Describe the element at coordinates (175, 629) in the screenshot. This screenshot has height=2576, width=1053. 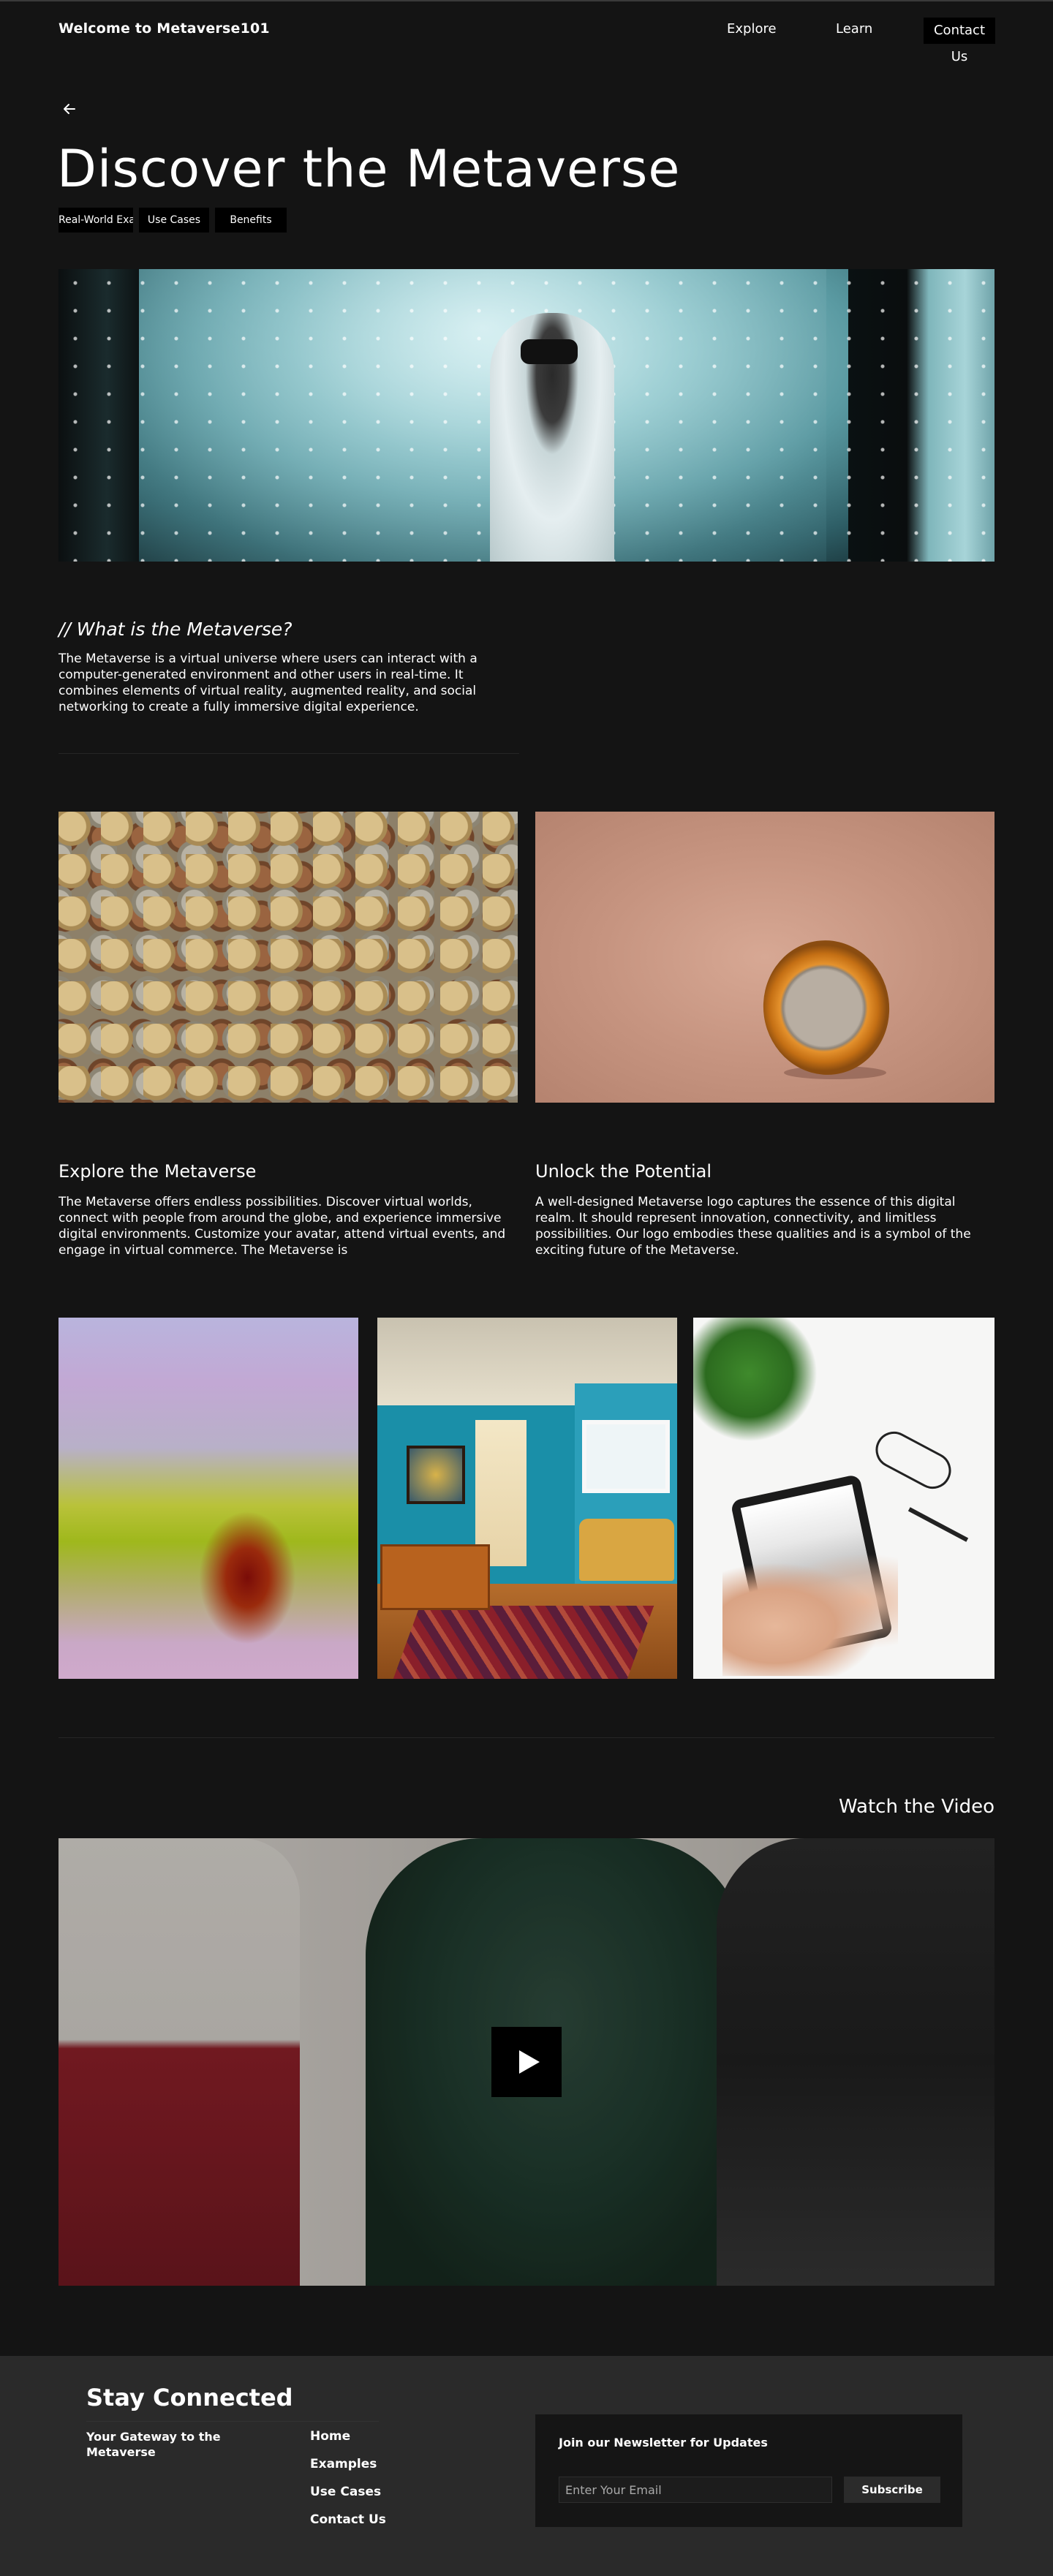
I see `section-heading: // What is the Metaverse?` at that location.